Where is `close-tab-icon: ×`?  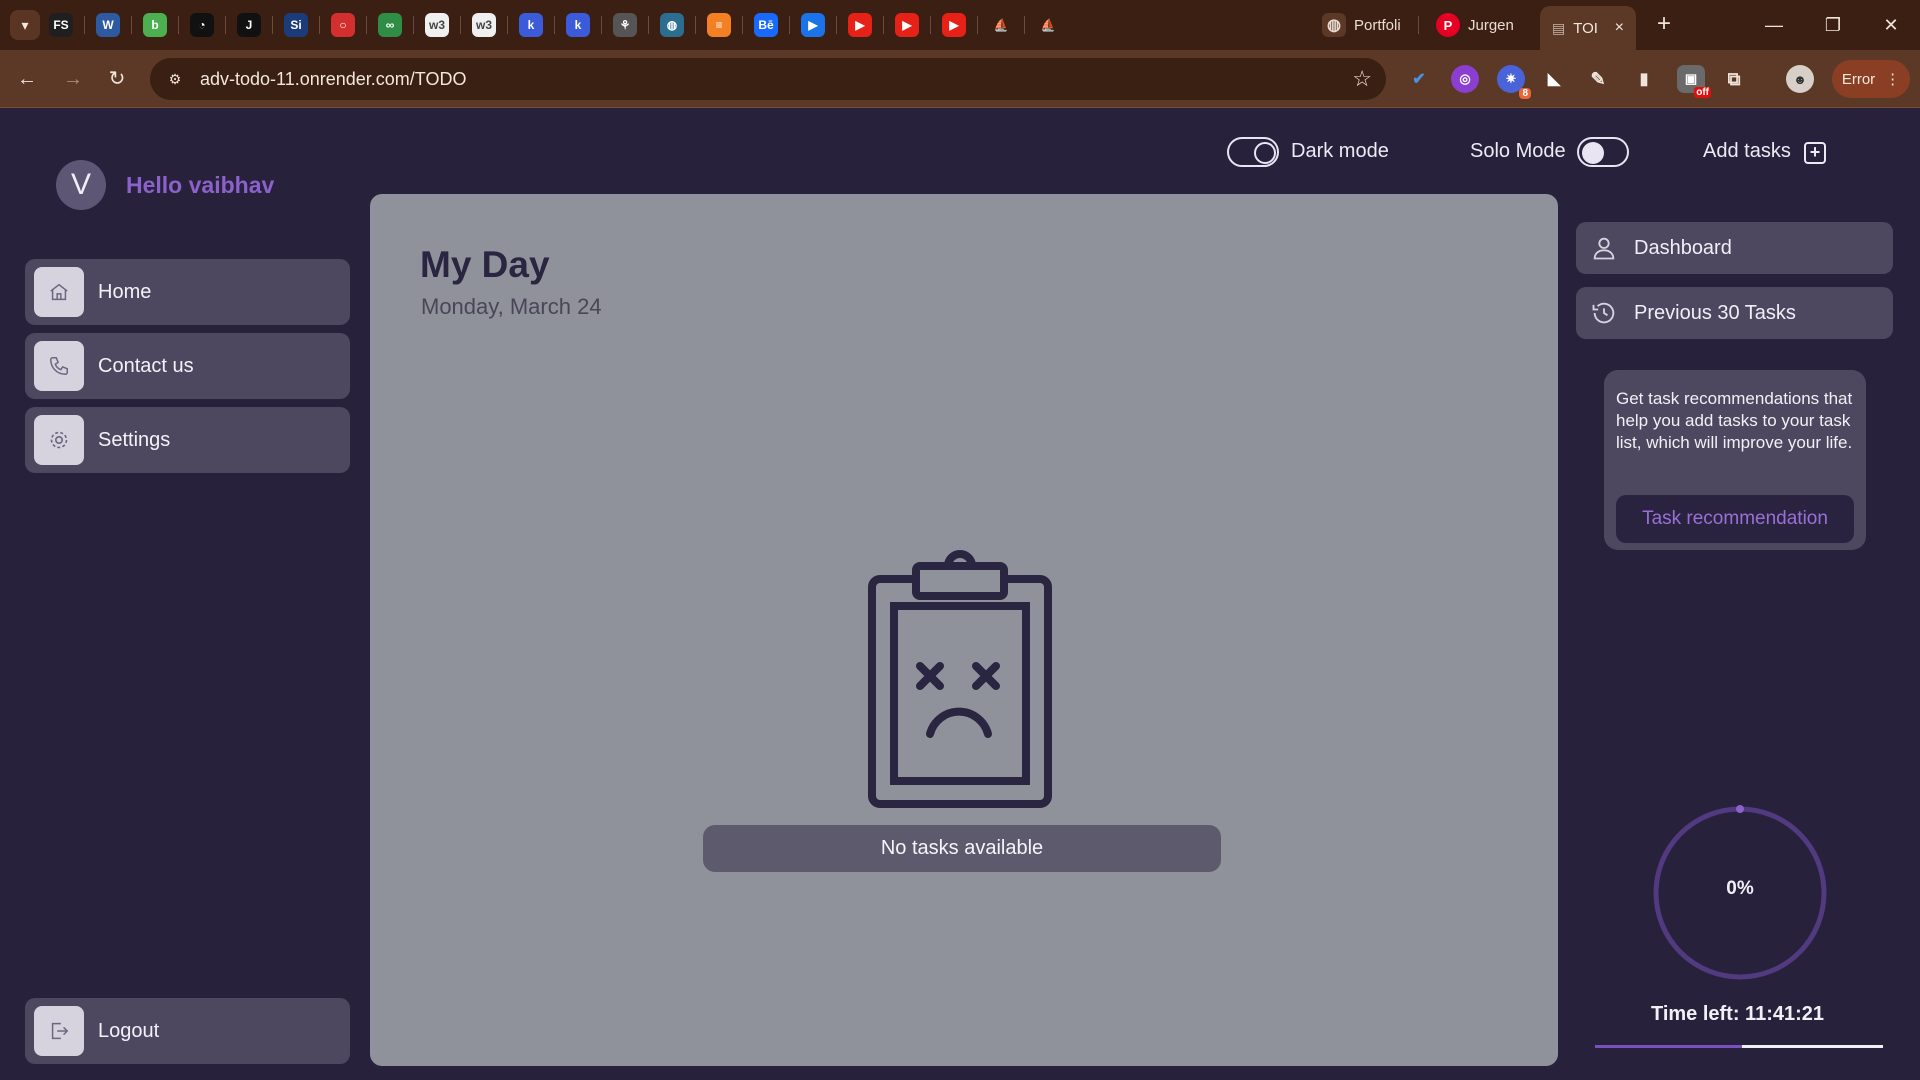
close-tab-icon: × is located at coordinates (1619, 28).